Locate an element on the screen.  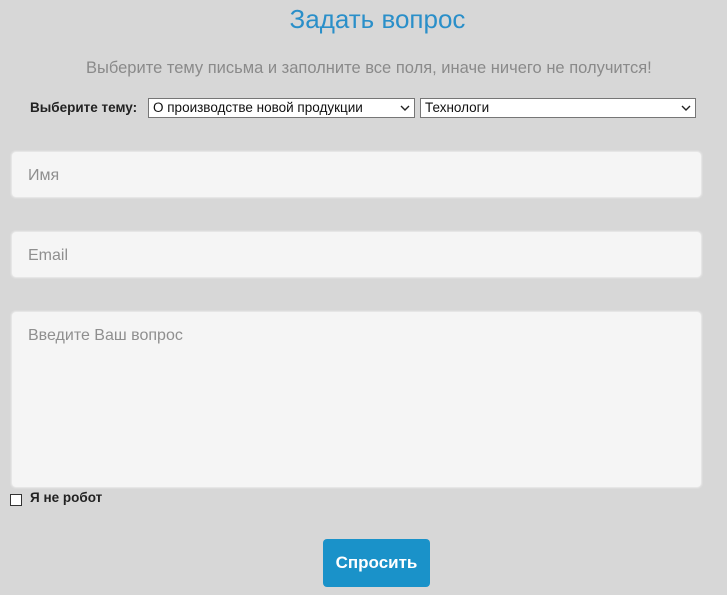
not-robot-checkbox is located at coordinates (16, 500).